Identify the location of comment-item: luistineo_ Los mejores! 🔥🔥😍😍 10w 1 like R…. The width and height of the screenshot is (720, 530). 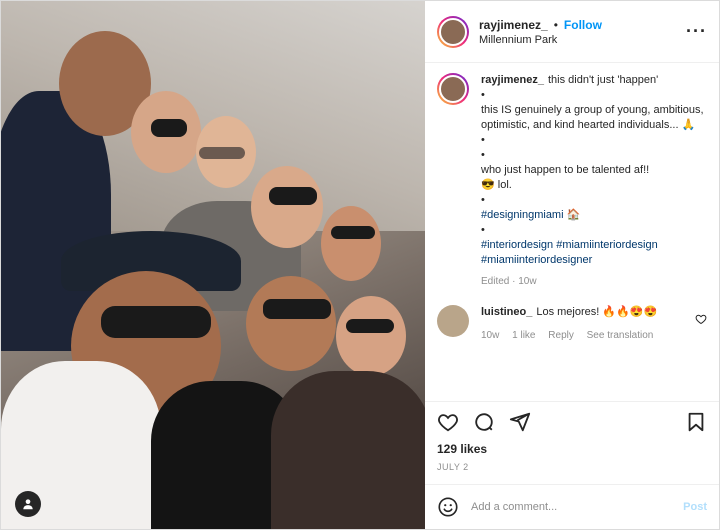
(572, 324).